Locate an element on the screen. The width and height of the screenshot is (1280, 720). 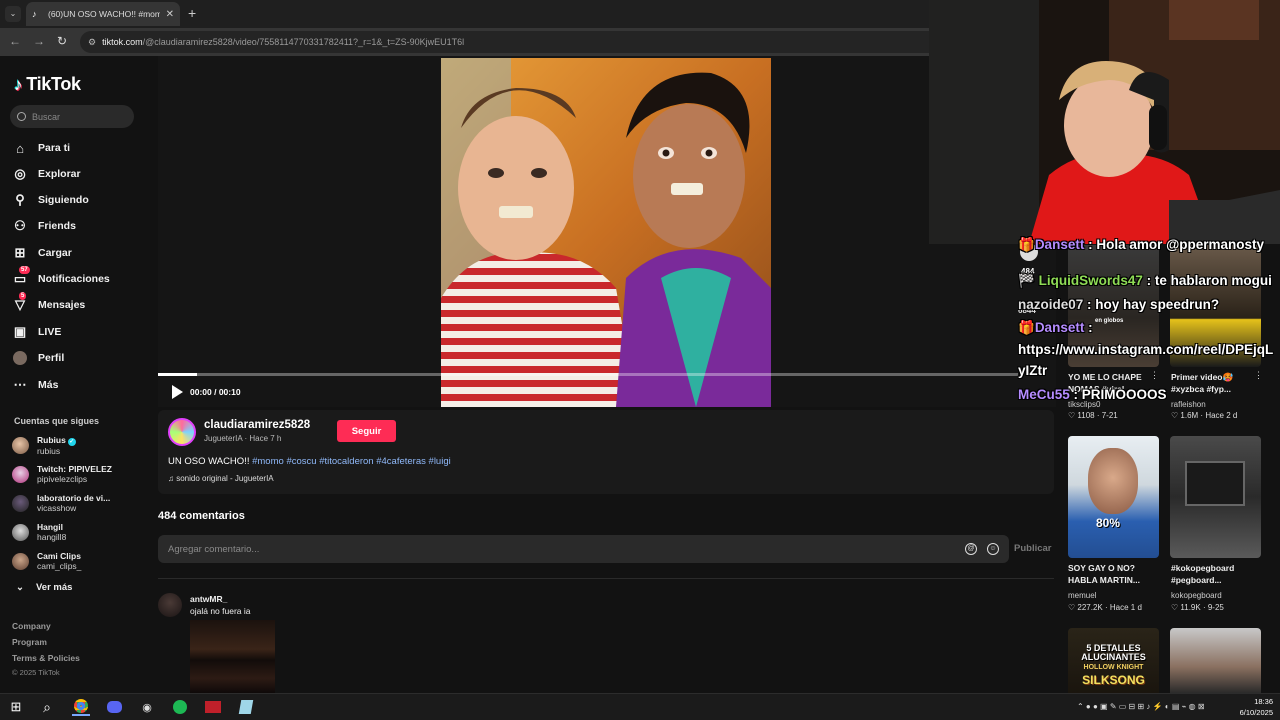
comment-image is located at coordinates (232, 656).